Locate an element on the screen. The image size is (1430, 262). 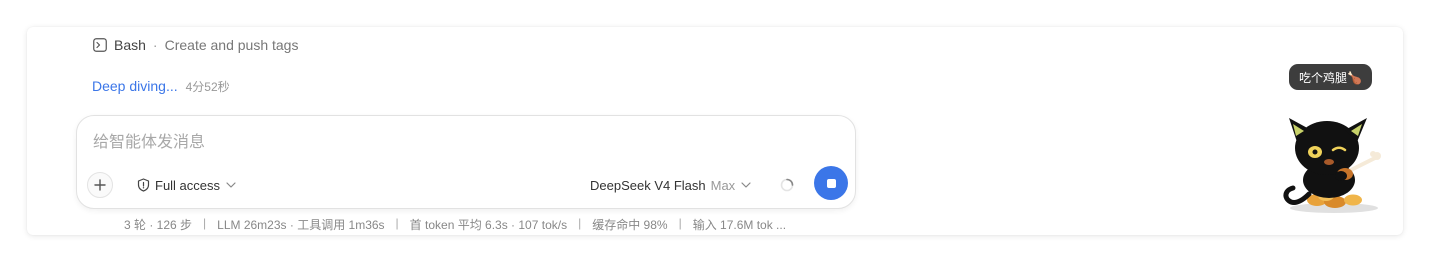
model-mode: Max is located at coordinates (723, 185).